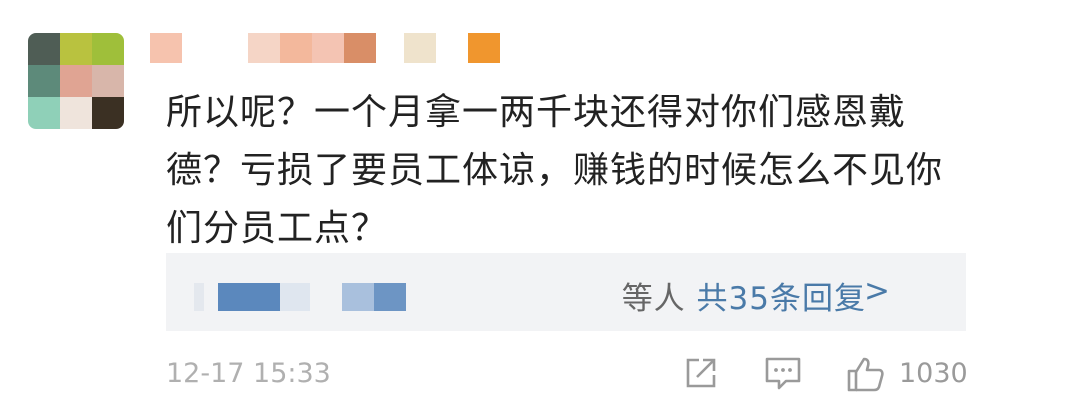  I want to click on comment-line: 德？亏损了要员工体谅，赚钱的时候怎么不见你, so click(555, 170).